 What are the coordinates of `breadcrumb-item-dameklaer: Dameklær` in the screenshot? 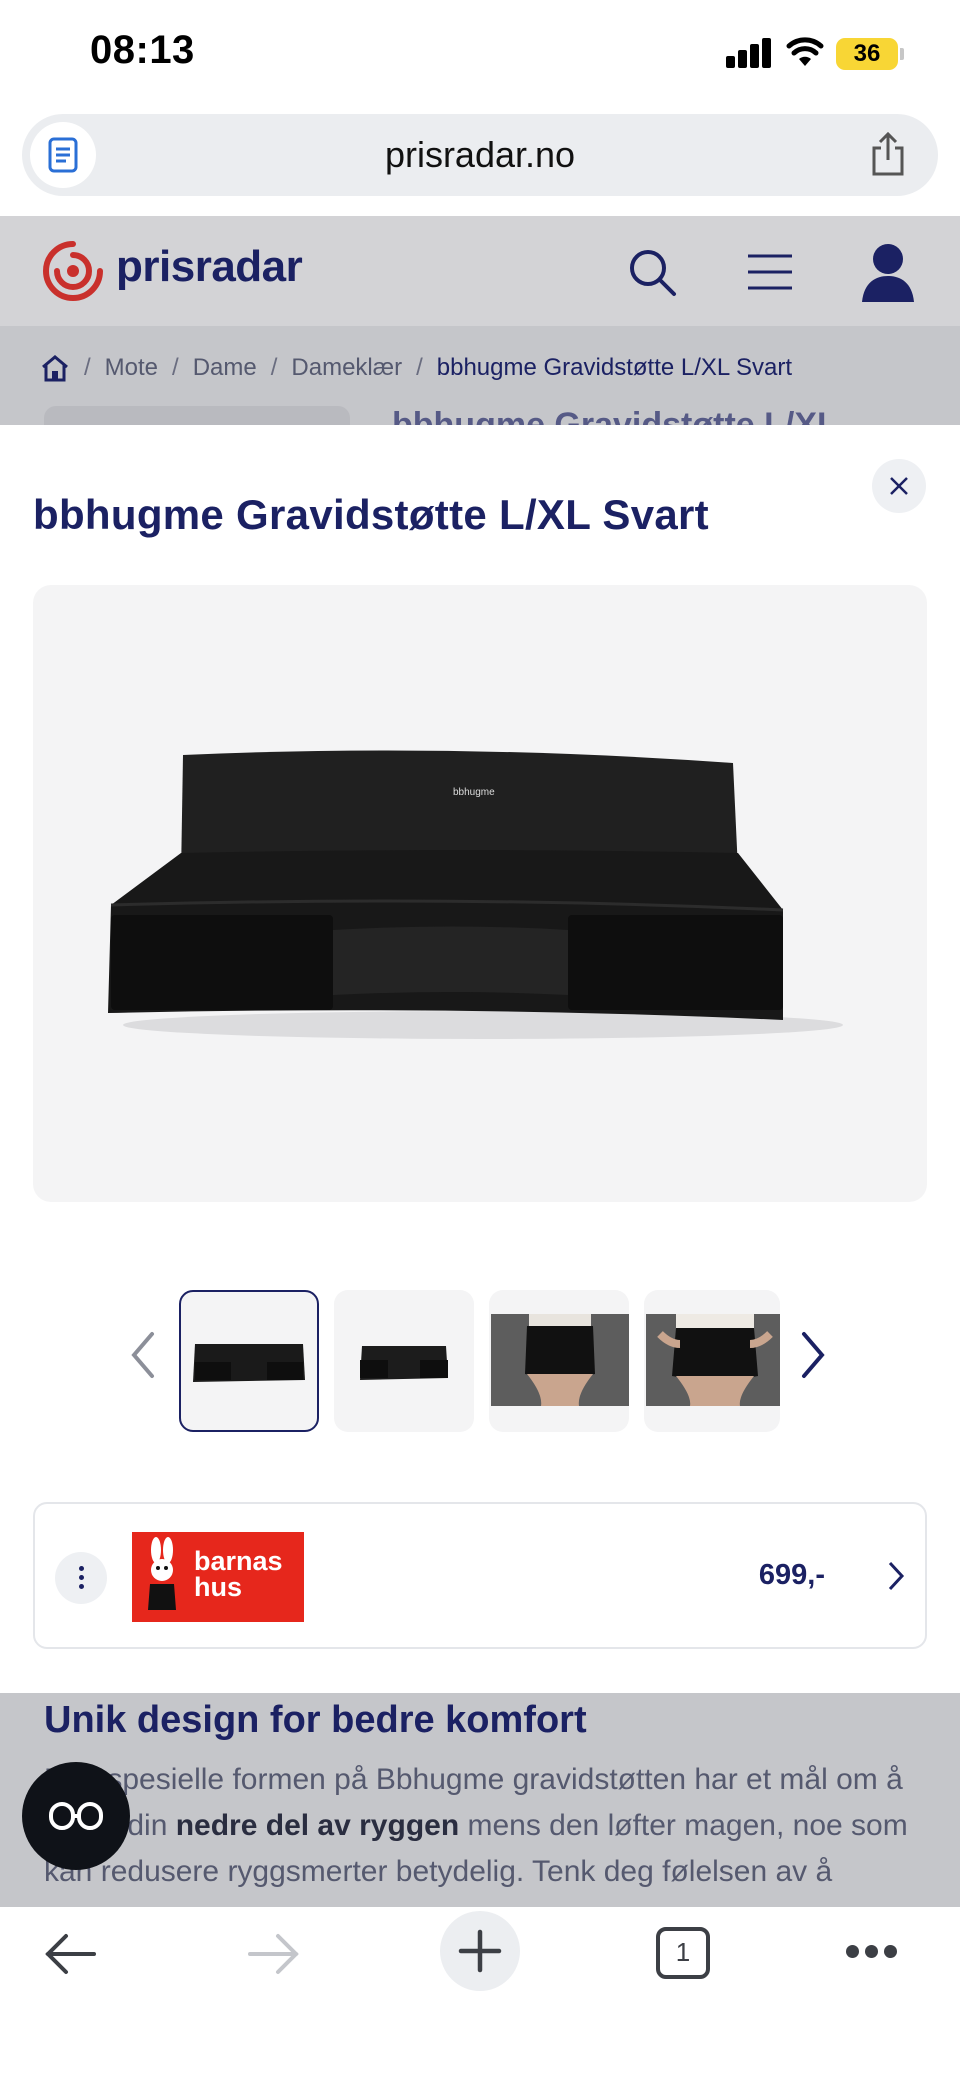 It's located at (346, 368).